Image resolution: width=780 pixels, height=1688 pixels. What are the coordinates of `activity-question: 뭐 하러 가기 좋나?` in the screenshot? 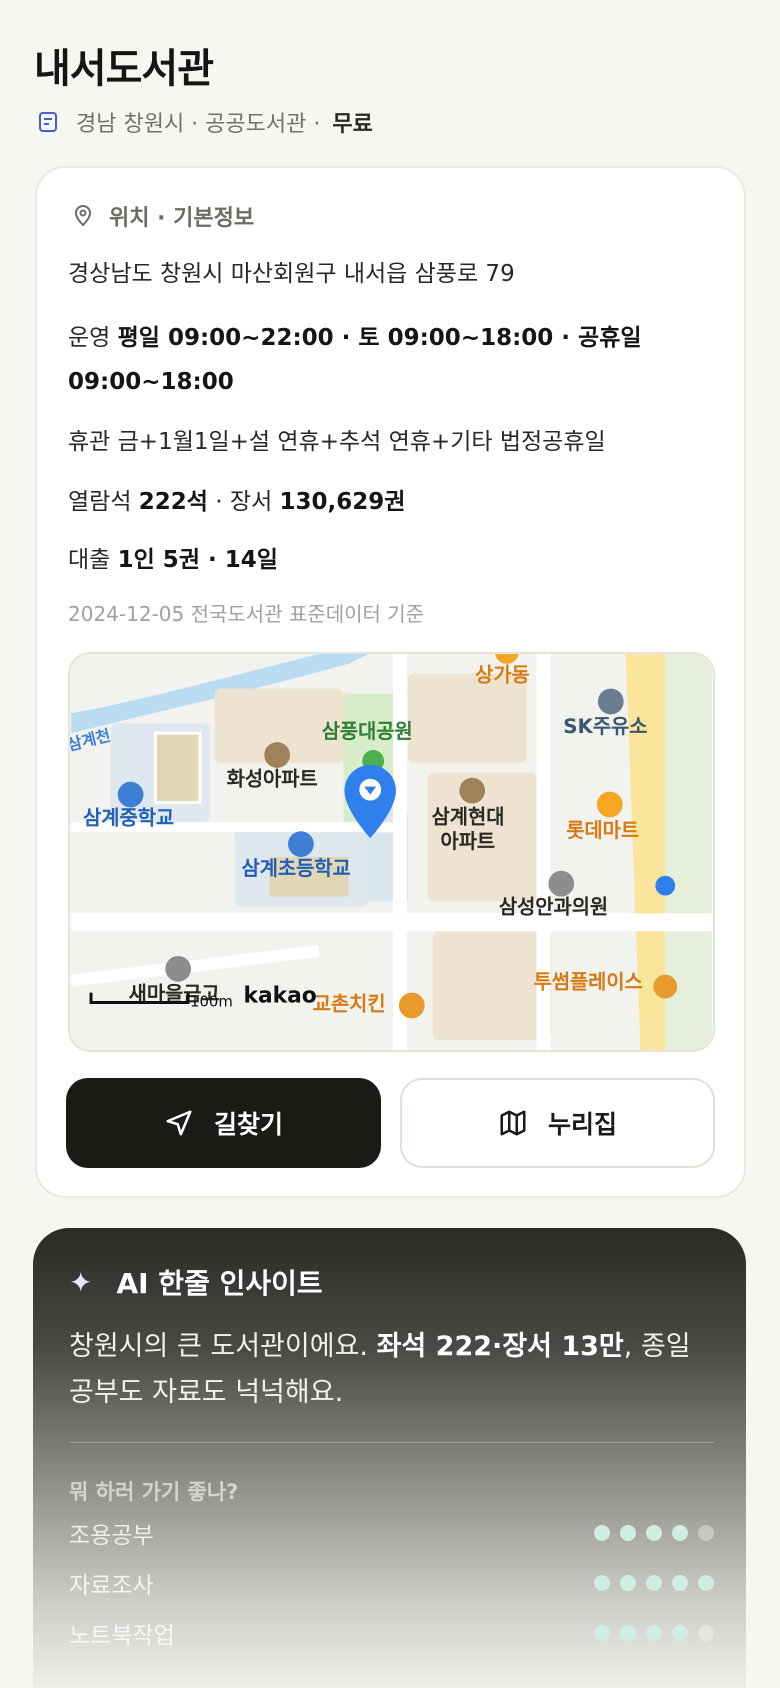 It's located at (154, 1492).